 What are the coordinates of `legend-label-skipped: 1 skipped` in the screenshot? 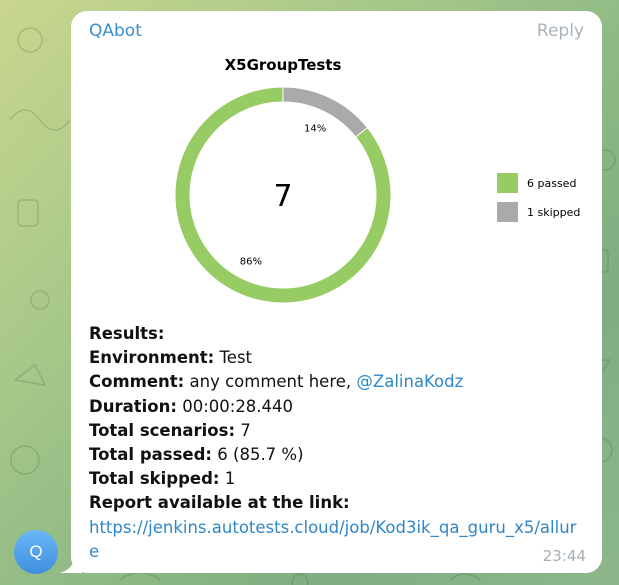 It's located at (553, 212).